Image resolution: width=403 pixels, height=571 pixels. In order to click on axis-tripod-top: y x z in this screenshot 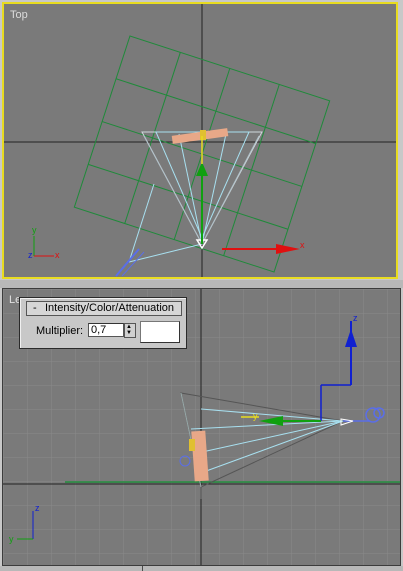, I will do `click(44, 242)`.